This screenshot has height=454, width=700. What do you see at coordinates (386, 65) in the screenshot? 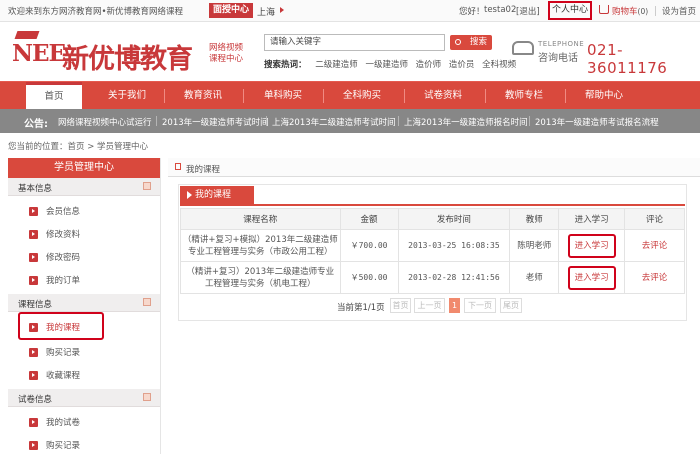
I see `hot-word: 一级建造师` at bounding box center [386, 65].